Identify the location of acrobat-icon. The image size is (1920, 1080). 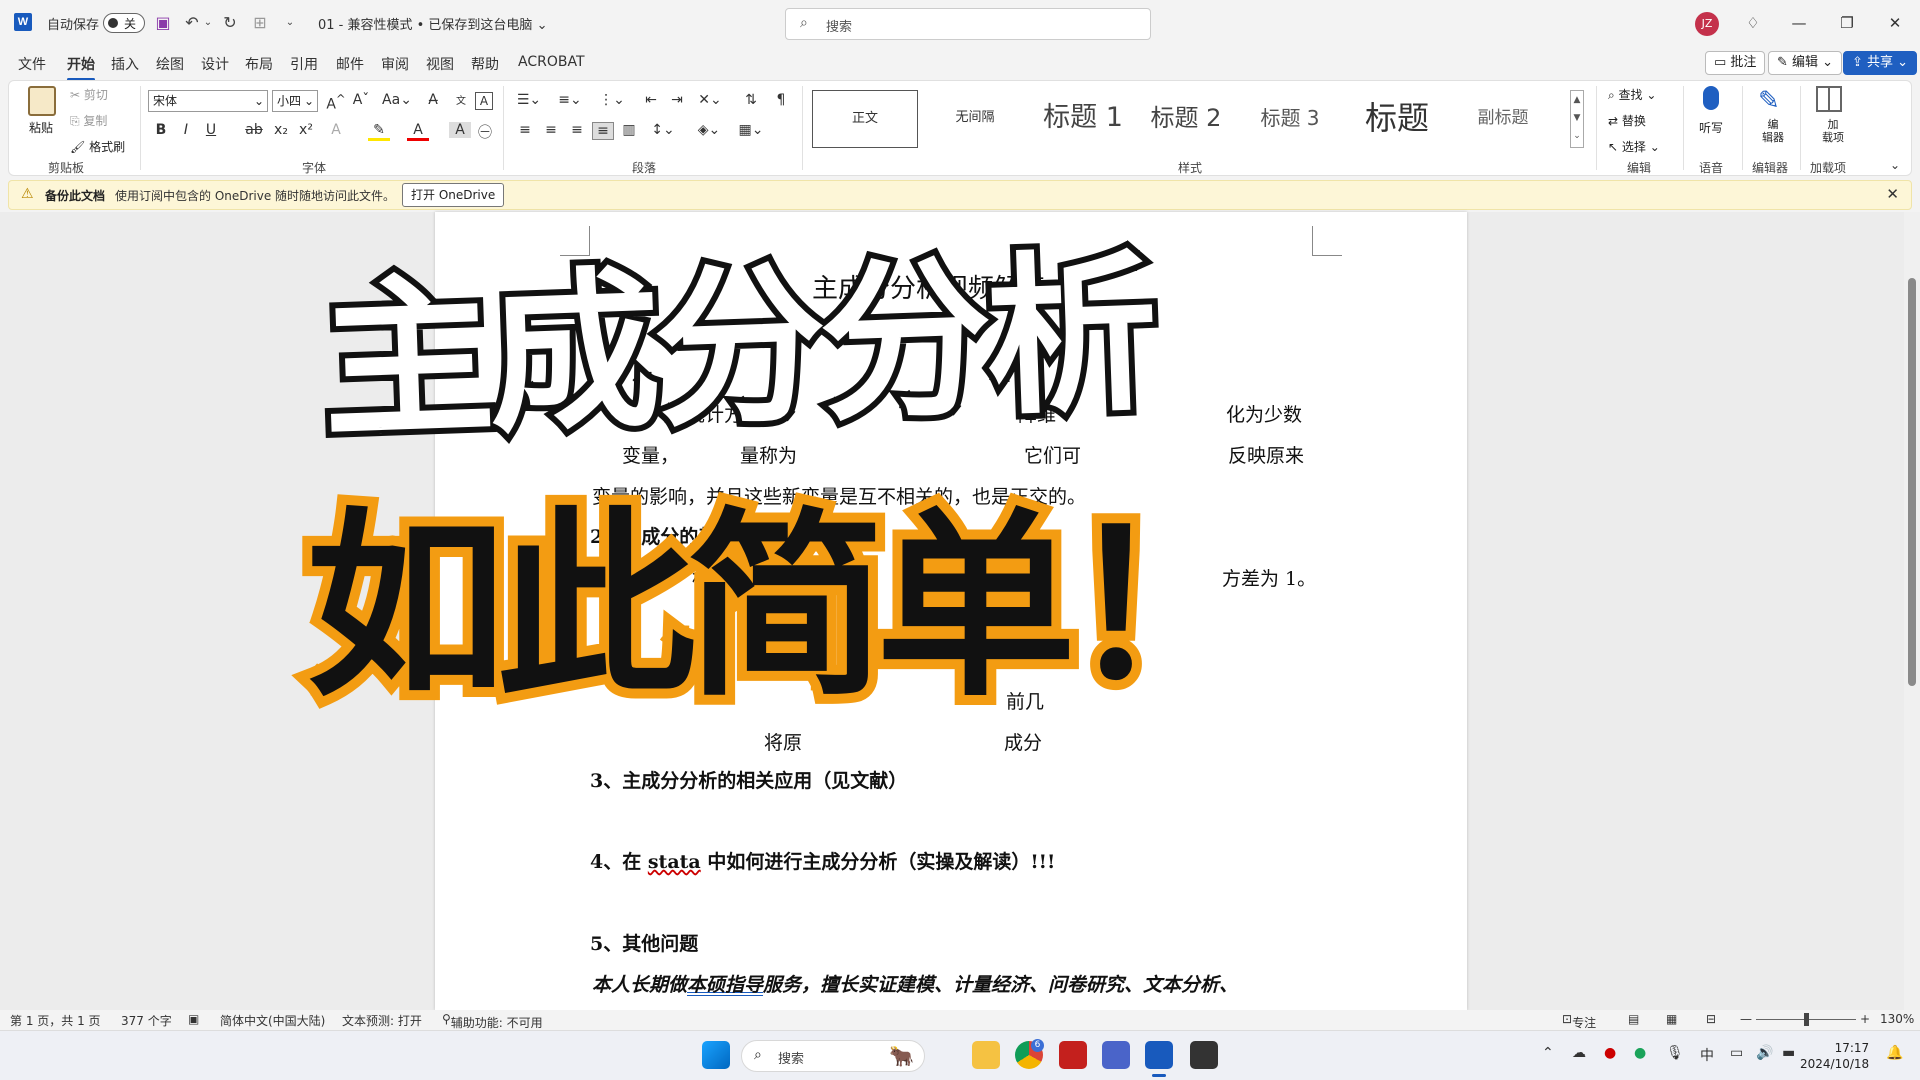
(1073, 1055).